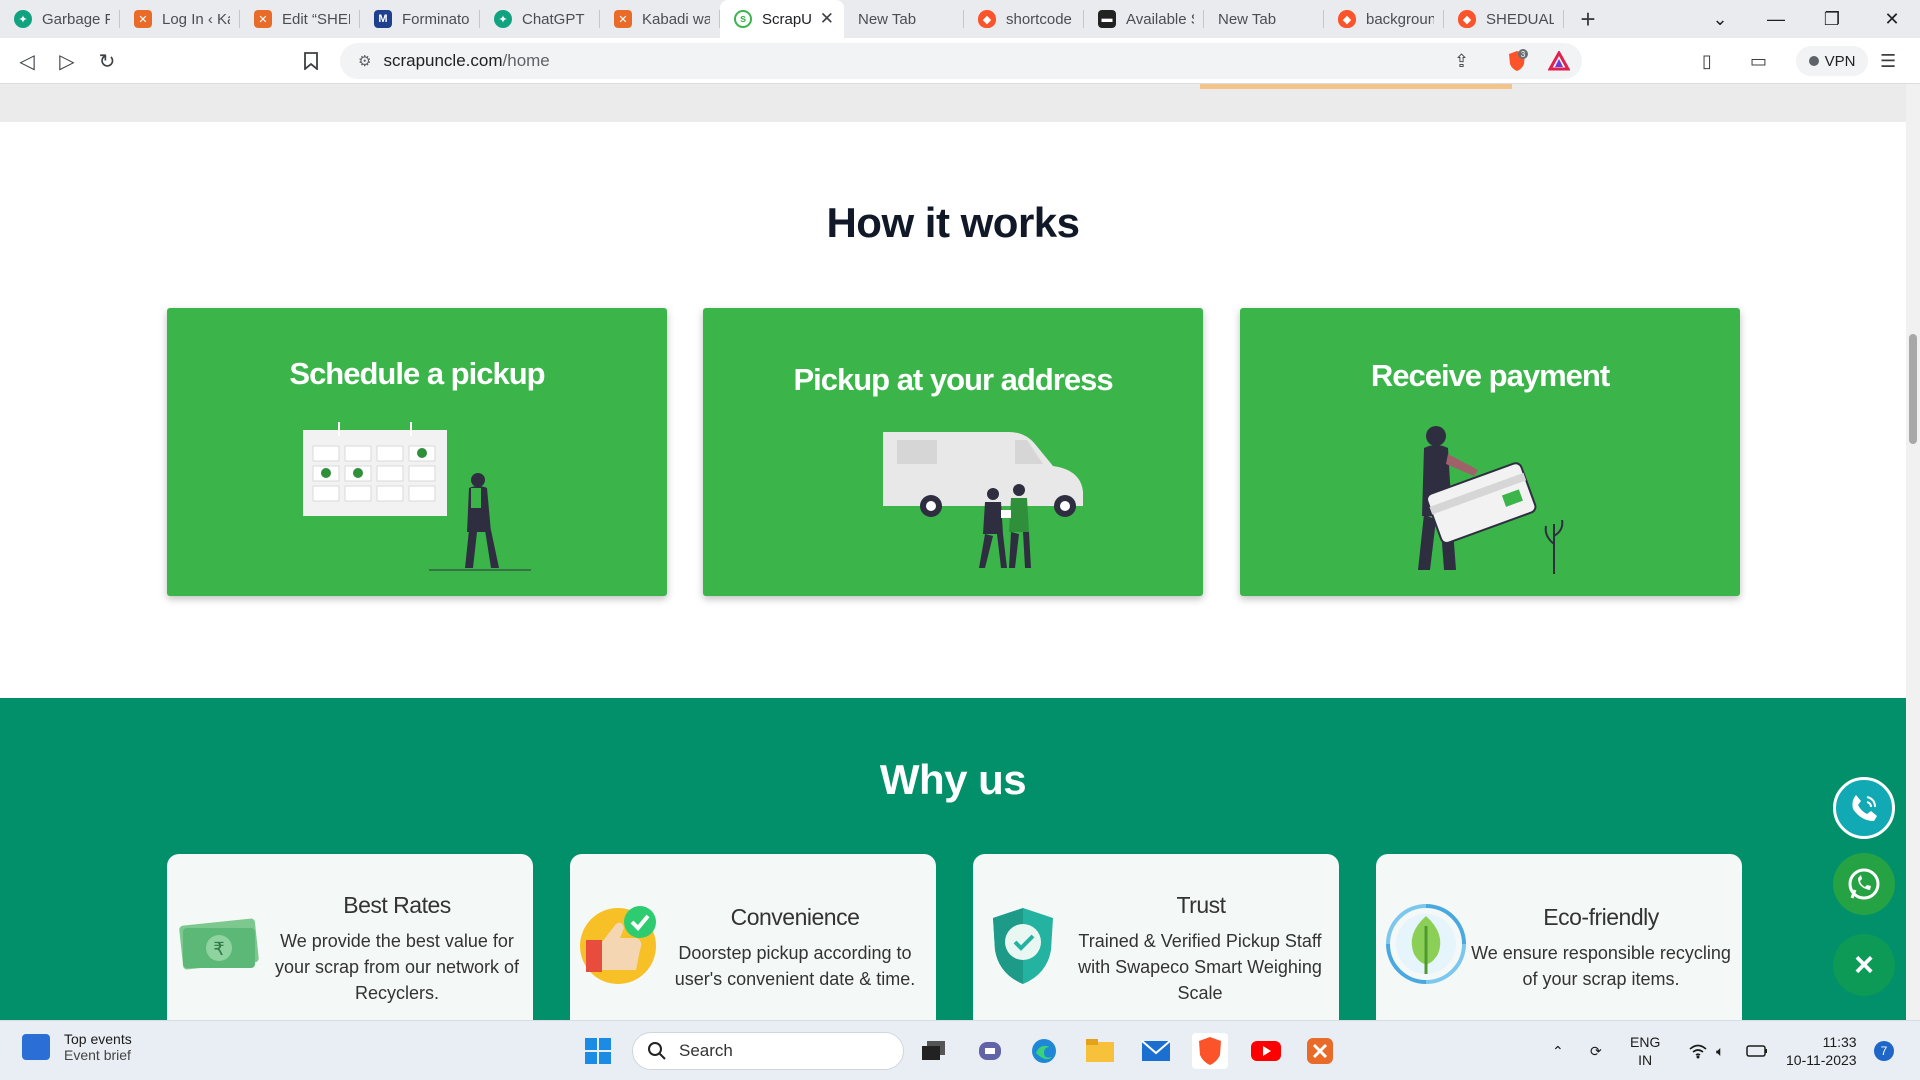  I want to click on close-icon: ×, so click(1864, 964).